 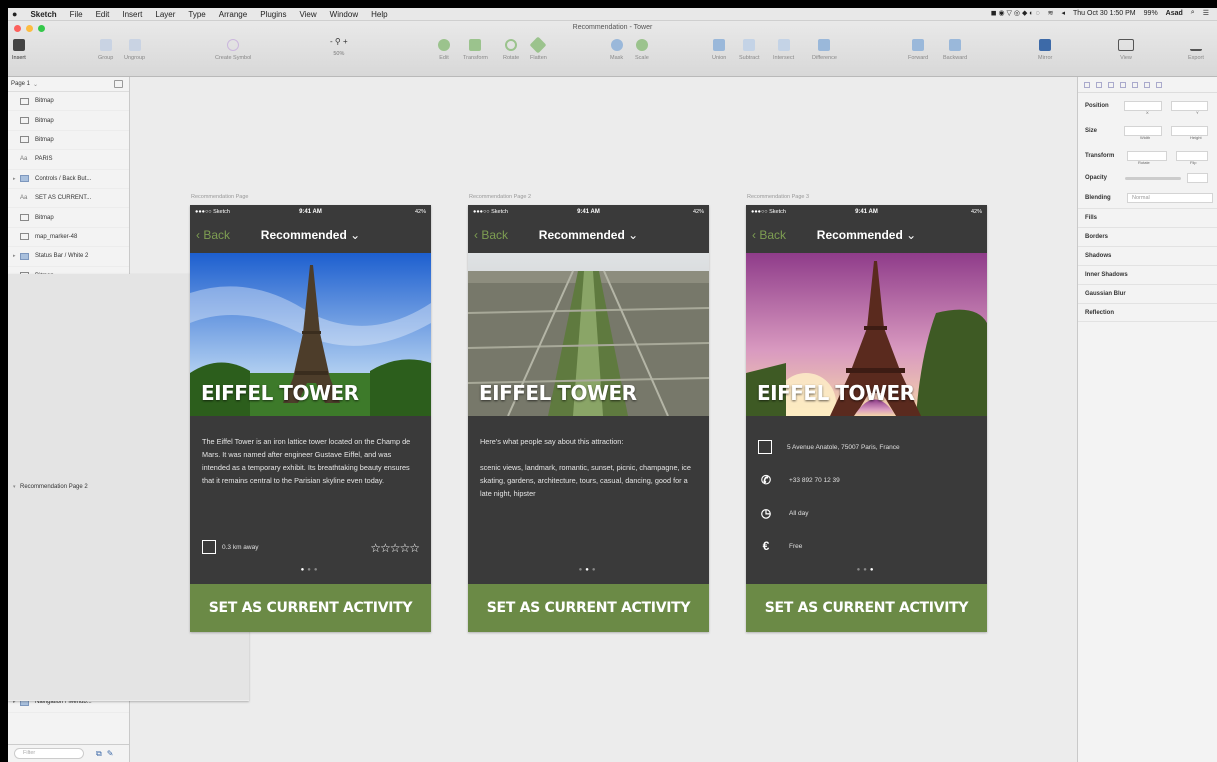 What do you see at coordinates (1206, 13) in the screenshot?
I see `notification-center-icon: ☰` at bounding box center [1206, 13].